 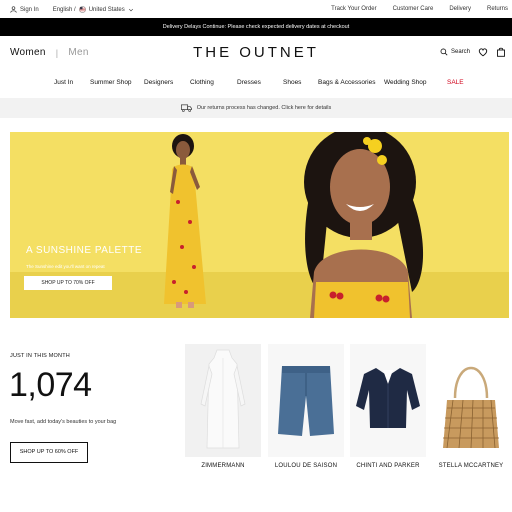 I want to click on standing-model-figure, so click(x=185, y=221).